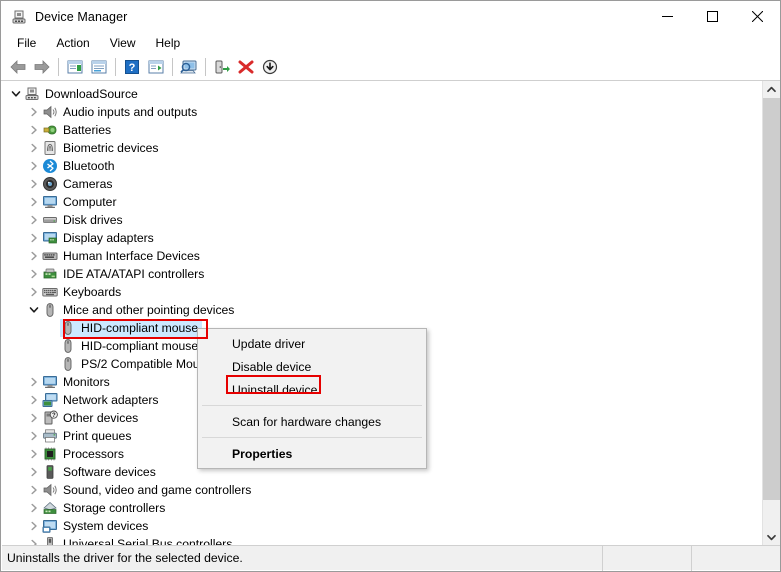 The image size is (781, 572). I want to click on tree-item-disk-drives: Disk drives, so click(382, 220).